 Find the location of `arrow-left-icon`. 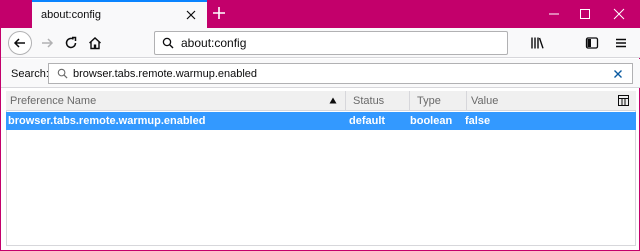

arrow-left-icon is located at coordinates (19, 43).